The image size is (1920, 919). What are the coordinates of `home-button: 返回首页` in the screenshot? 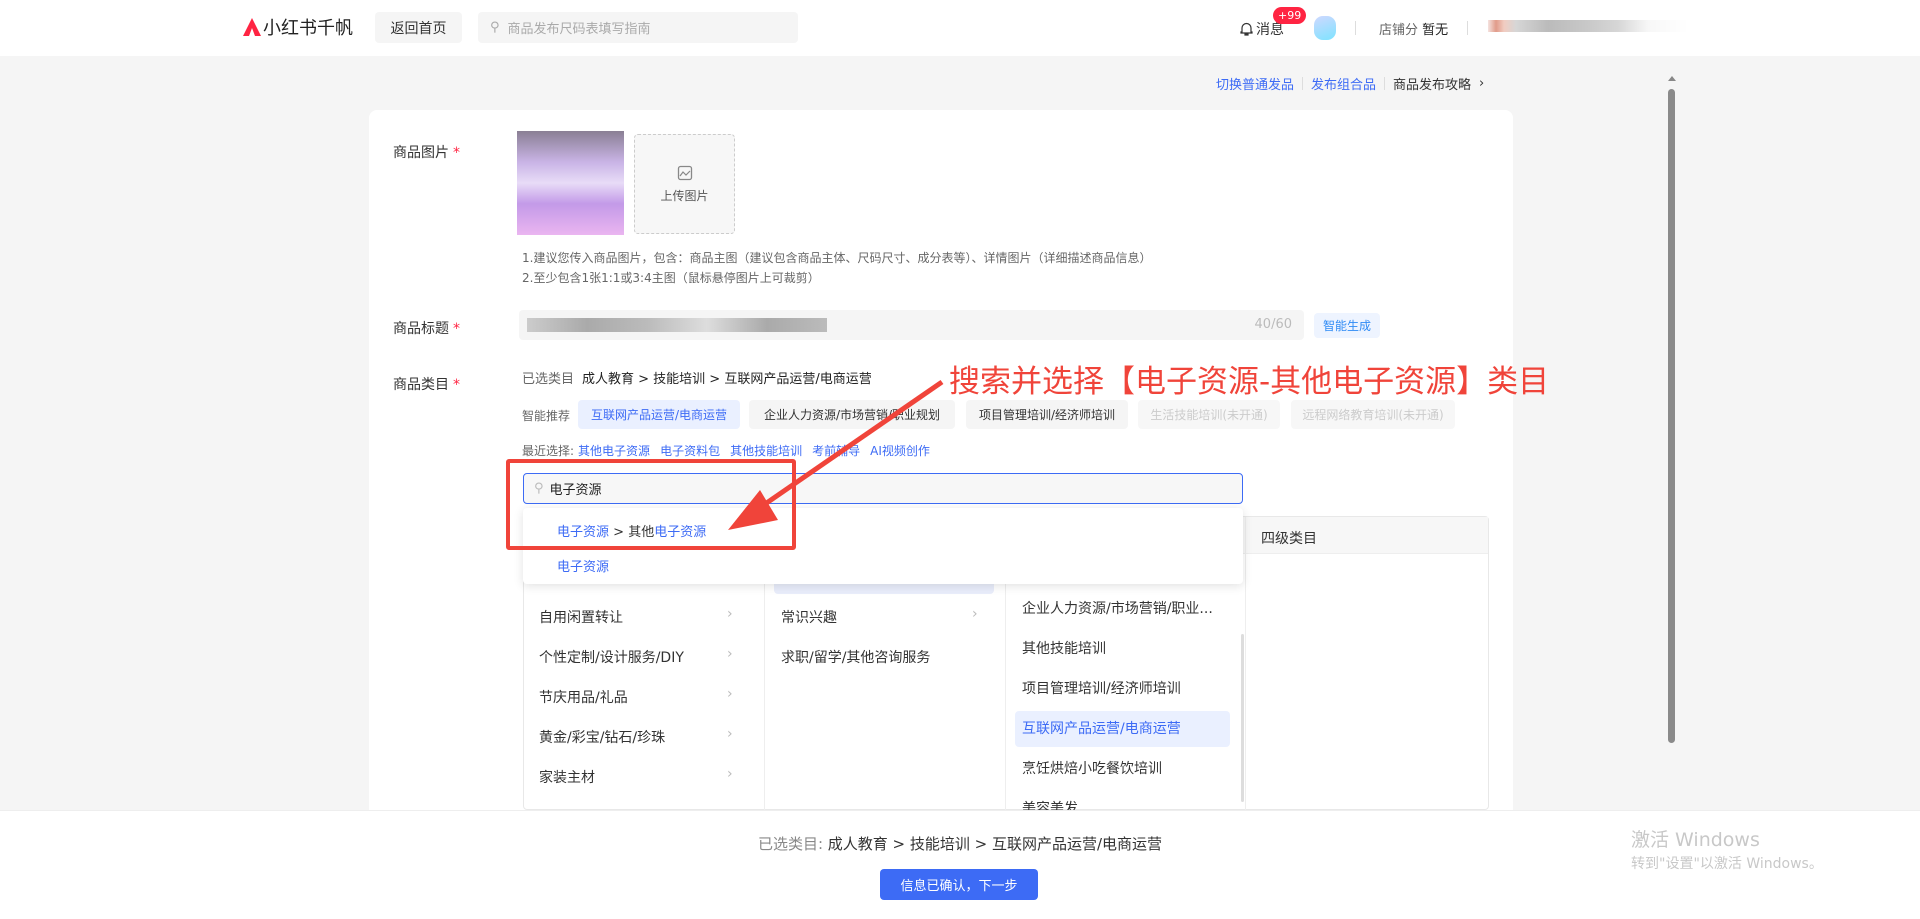 It's located at (418, 27).